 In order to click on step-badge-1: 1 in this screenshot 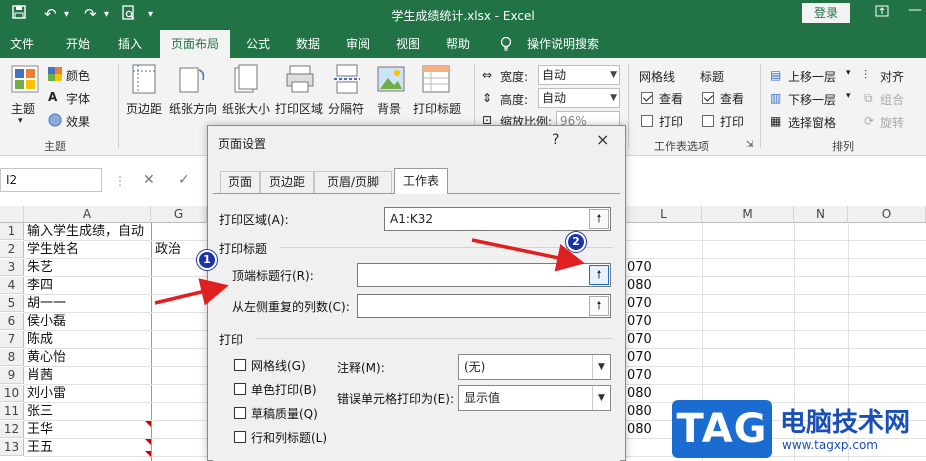, I will do `click(207, 260)`.